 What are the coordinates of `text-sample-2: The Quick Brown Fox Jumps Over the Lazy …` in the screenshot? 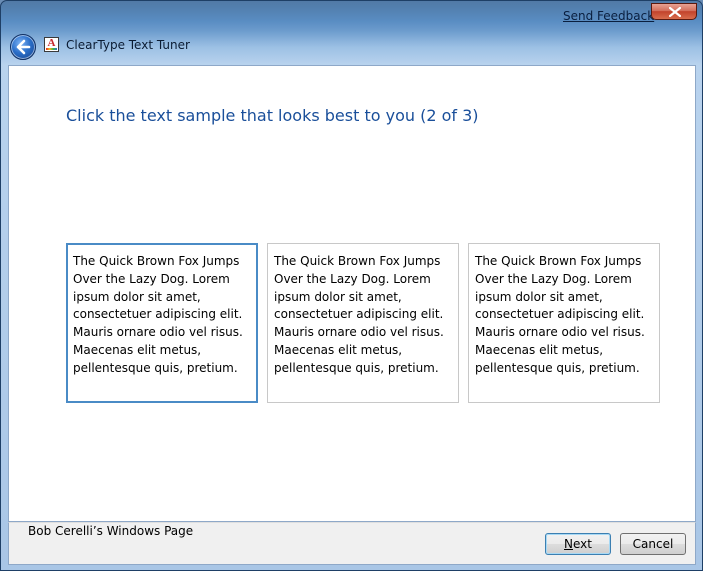 It's located at (363, 323).